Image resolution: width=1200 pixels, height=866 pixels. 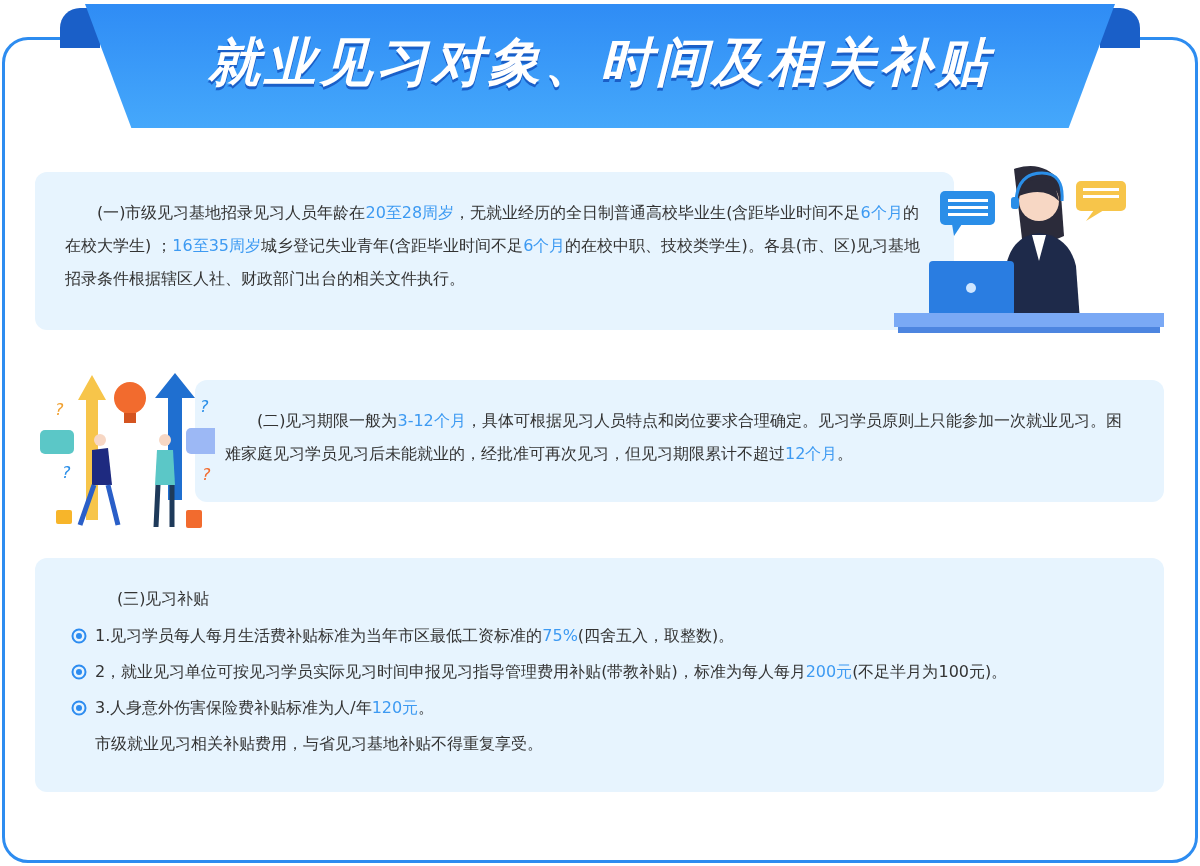 What do you see at coordinates (493, 246) in the screenshot?
I see `paragraph: (一)市级见习基地招录见习人员年龄在20至28周岁，无就业经历的全日制普通高校毕业生(含距毕业时间不足6个月 的在校大学生) ；16至35周岁城乡登记失业青年(含距毕业时间不足6个月 的在校中职、技校类学生)。各县(市、区)见习基地招录条件根据辖区人社、财政部门出台的相关文件执行。` at bounding box center [493, 246].